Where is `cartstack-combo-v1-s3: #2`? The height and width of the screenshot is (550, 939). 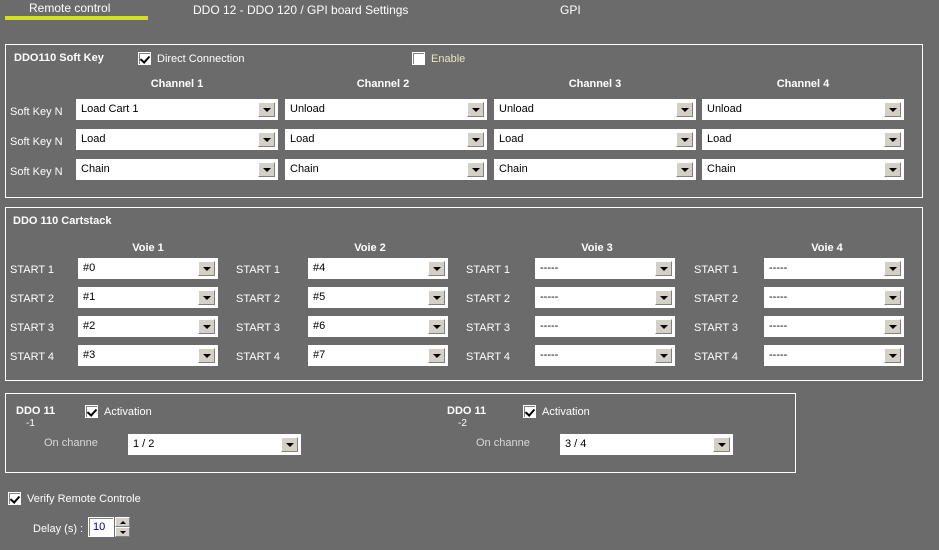 cartstack-combo-v1-s3: #2 is located at coordinates (148, 326).